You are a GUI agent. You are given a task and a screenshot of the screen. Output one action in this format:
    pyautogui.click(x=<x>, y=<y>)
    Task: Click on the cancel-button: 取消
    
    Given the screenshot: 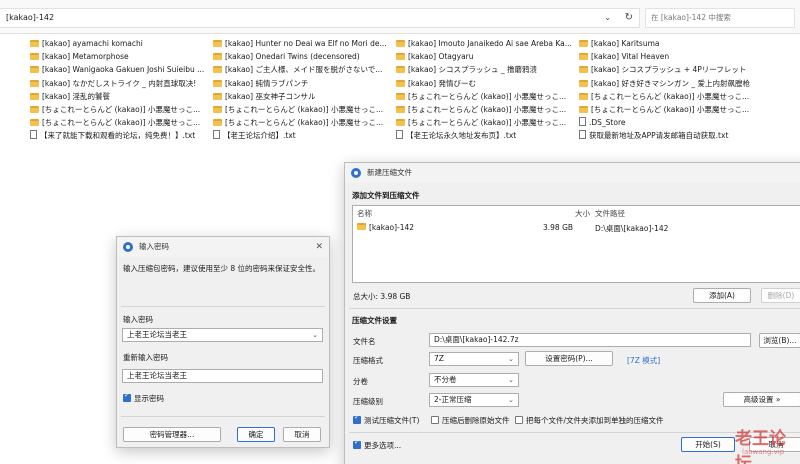 What is the action you would take?
    pyautogui.click(x=302, y=434)
    